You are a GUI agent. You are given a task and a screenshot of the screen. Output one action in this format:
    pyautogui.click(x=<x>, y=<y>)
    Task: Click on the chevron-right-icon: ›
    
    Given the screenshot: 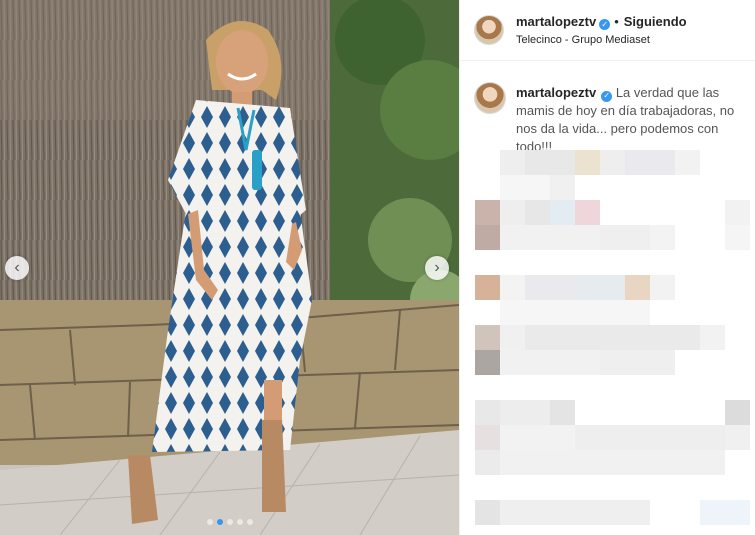 What is the action you would take?
    pyautogui.click(x=437, y=267)
    